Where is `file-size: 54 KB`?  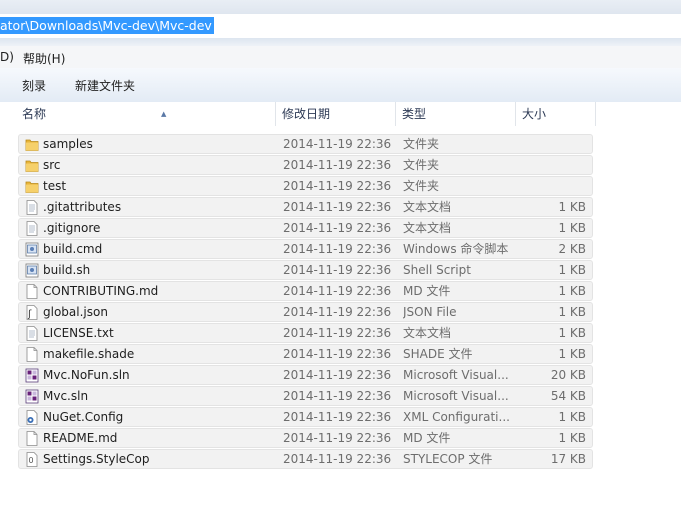 file-size: 54 KB is located at coordinates (568, 396).